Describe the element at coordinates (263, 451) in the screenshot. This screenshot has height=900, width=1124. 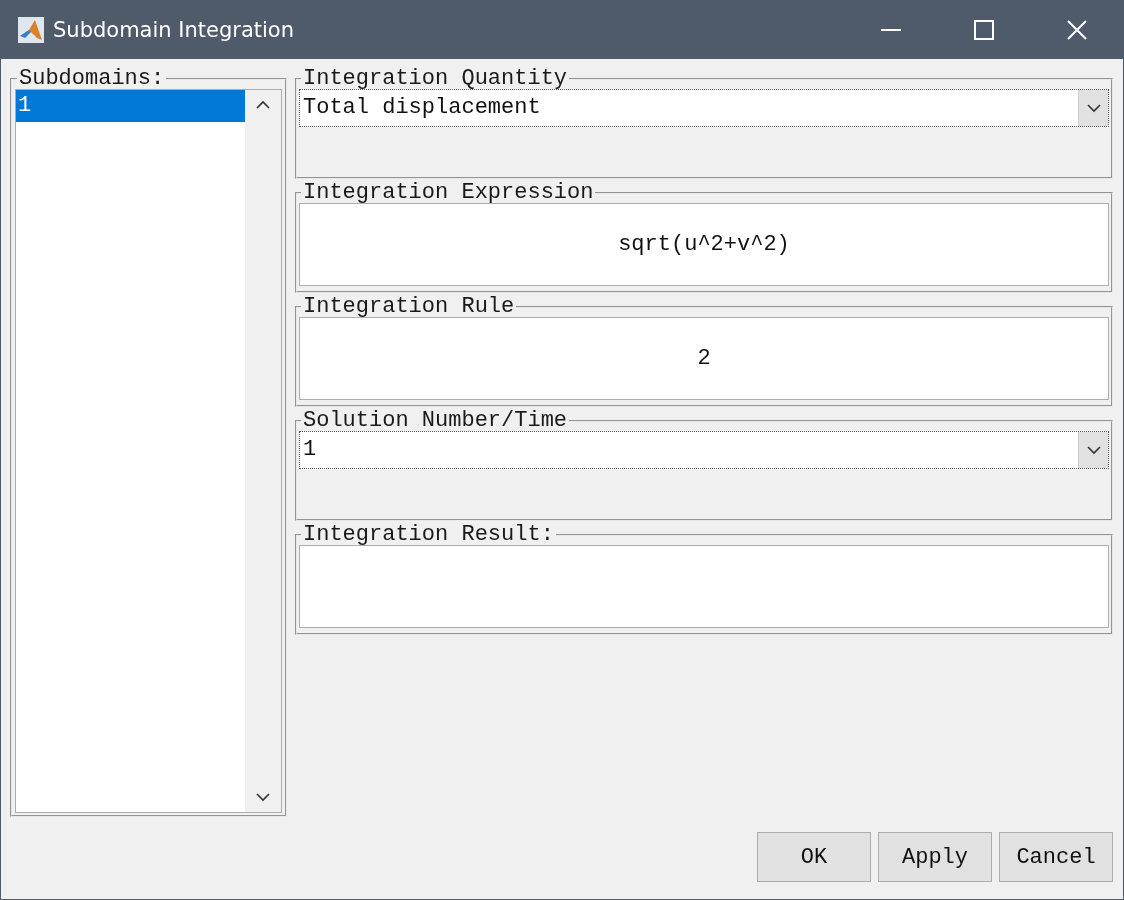
I see `scrollbar` at that location.